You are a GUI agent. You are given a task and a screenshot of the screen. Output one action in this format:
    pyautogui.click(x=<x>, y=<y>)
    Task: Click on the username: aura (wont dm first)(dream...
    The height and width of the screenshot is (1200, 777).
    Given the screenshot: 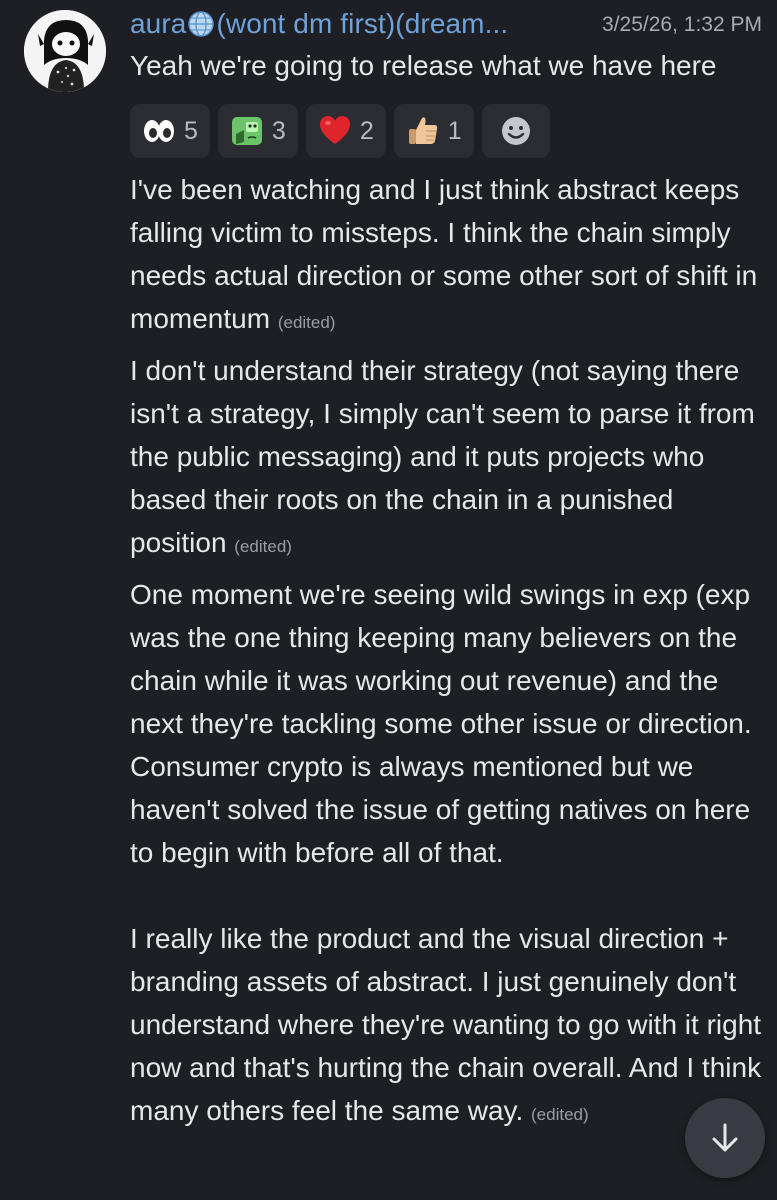 What is the action you would take?
    pyautogui.click(x=319, y=24)
    